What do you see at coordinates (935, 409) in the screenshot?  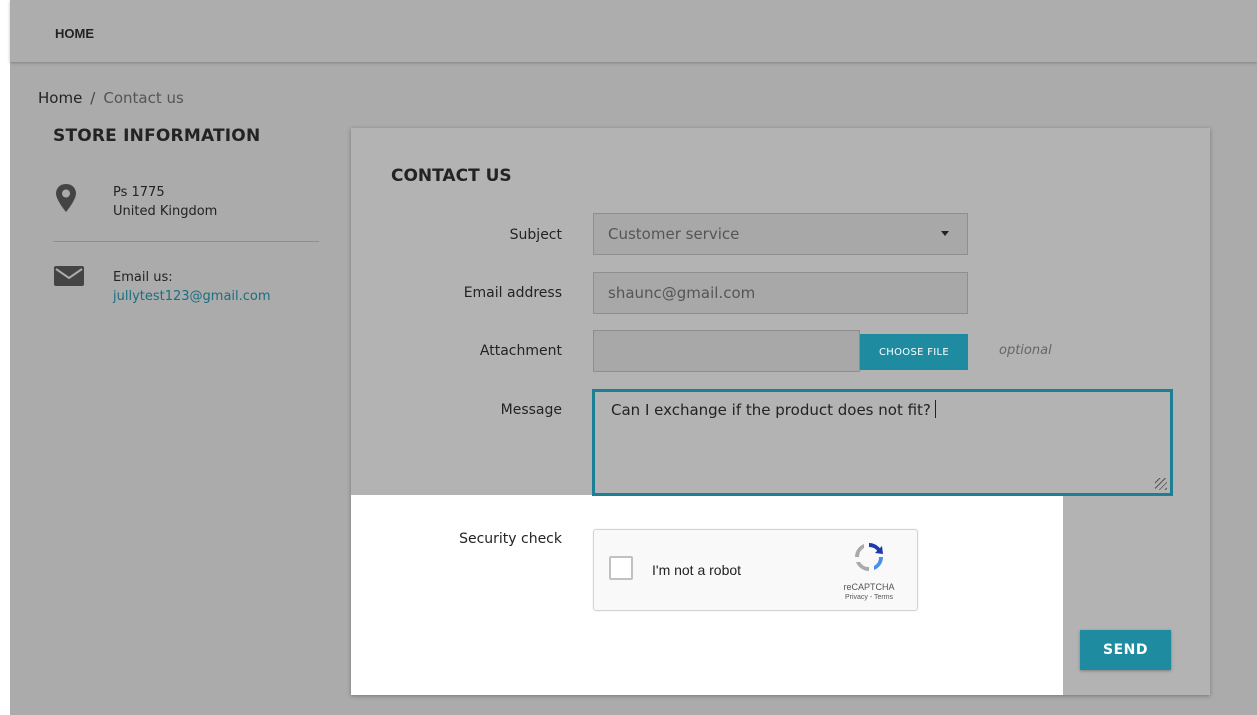 I see `text-cursor` at bounding box center [935, 409].